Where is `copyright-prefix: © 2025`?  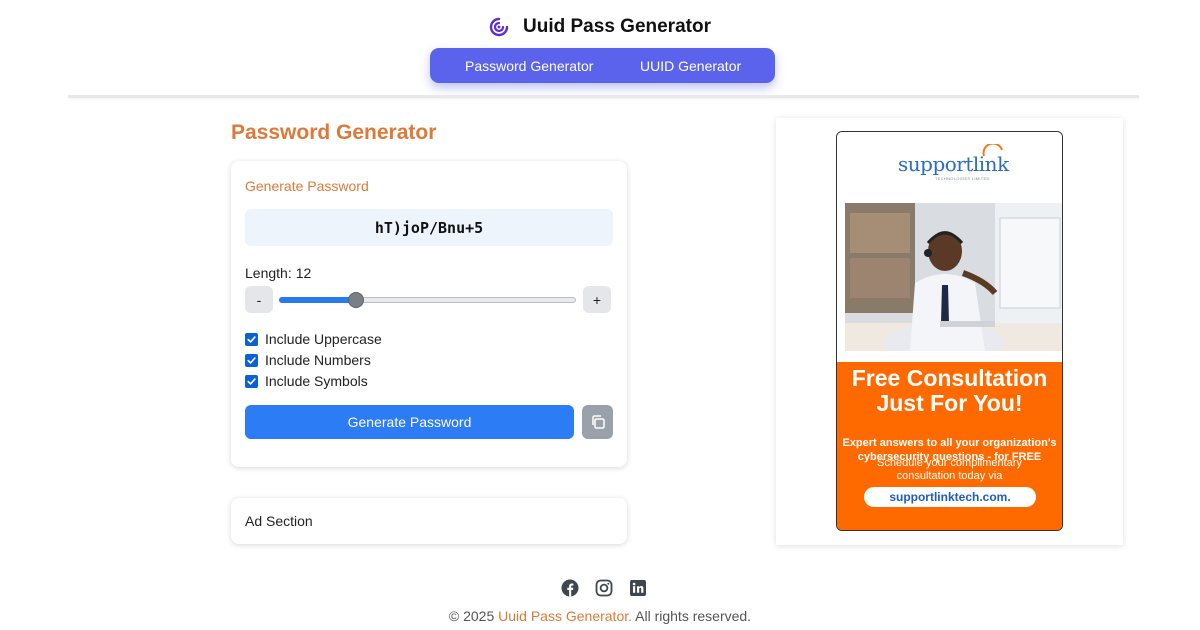 copyright-prefix: © 2025 is located at coordinates (473, 616).